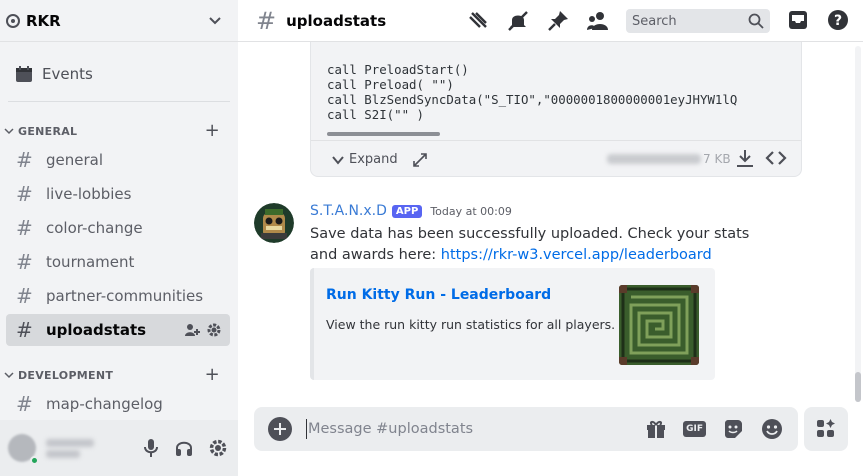 This screenshot has width=863, height=476. What do you see at coordinates (66, 375) in the screenshot?
I see `category-label: DEVELOPMENT` at bounding box center [66, 375].